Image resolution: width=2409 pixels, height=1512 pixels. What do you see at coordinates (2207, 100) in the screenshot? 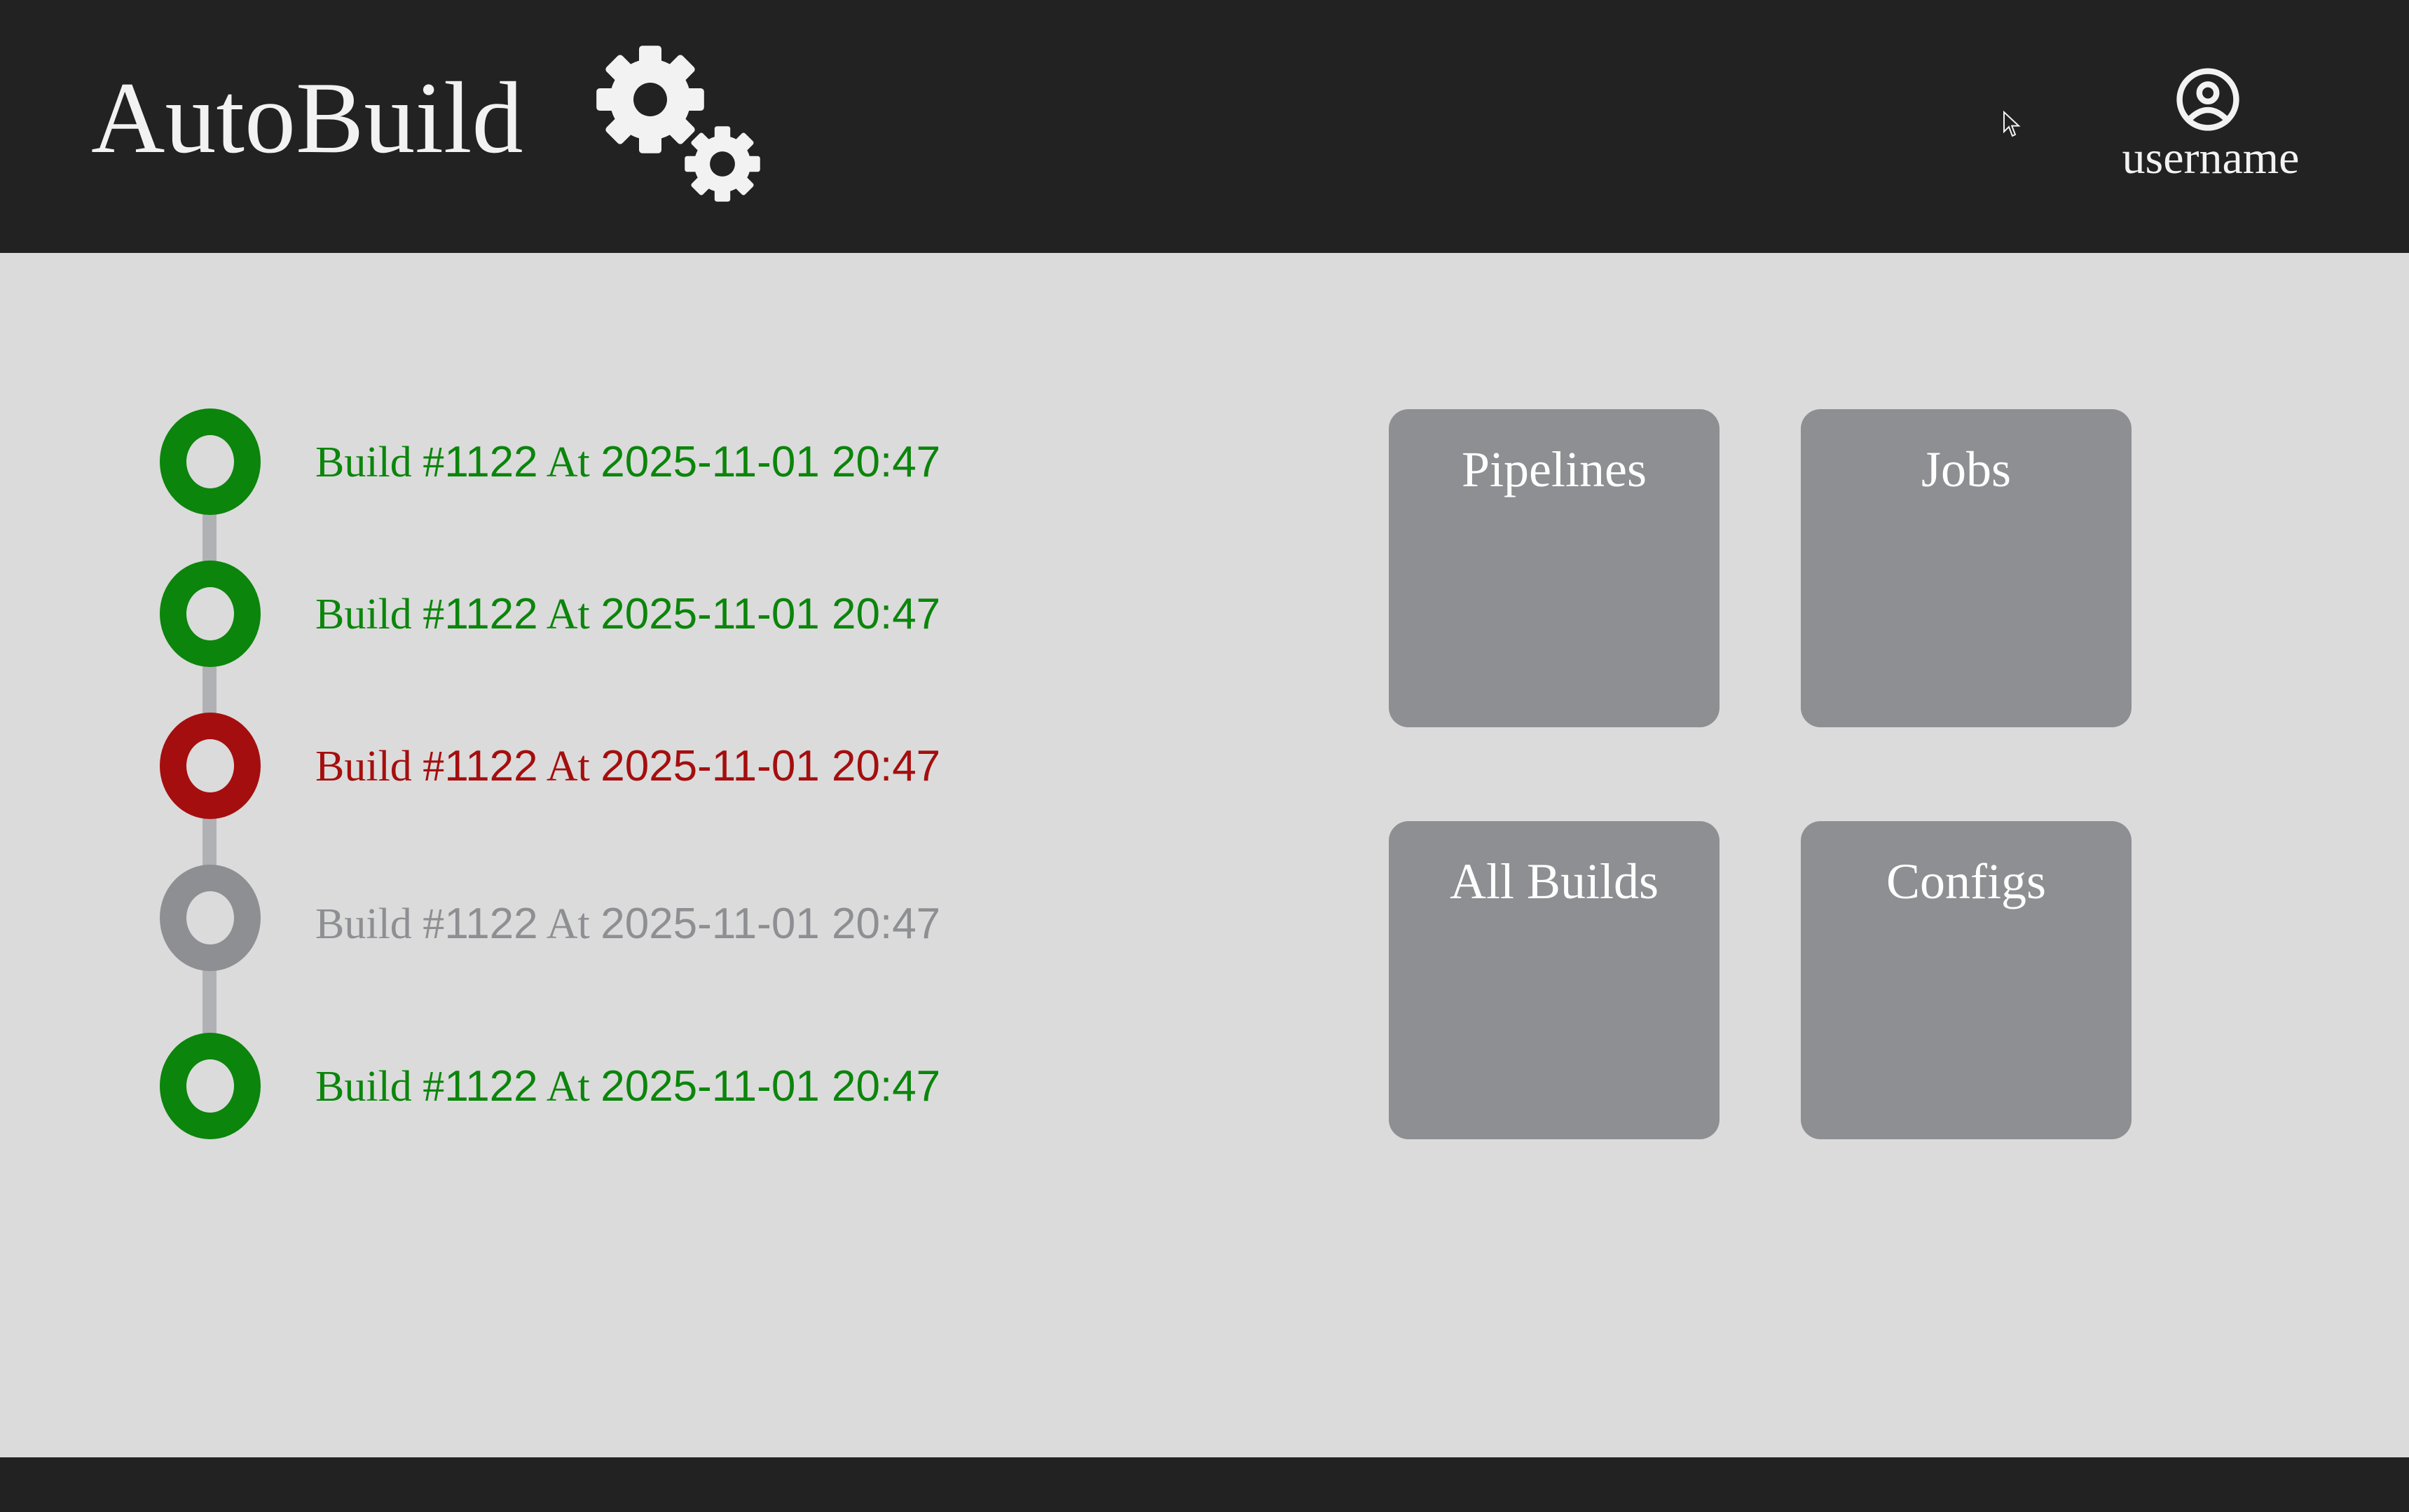
I see `user-circle-icon` at bounding box center [2207, 100].